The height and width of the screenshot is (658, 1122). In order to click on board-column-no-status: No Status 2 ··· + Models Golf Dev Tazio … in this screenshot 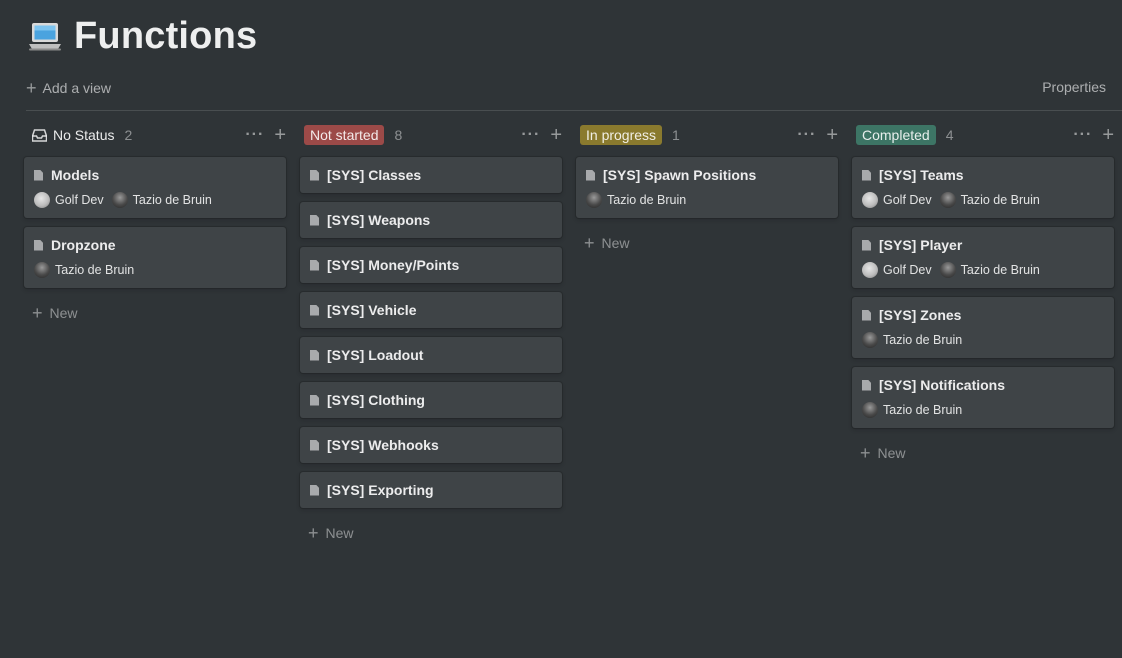, I will do `click(155, 222)`.